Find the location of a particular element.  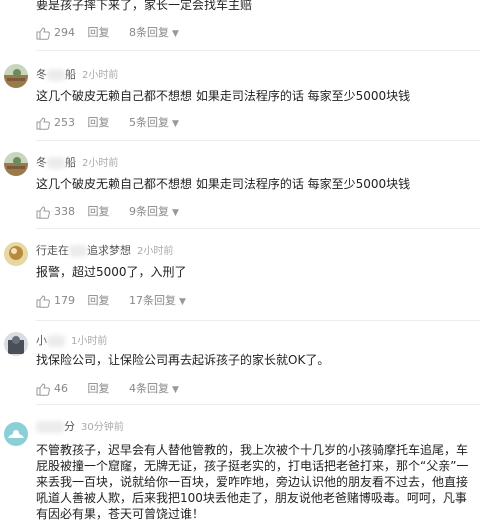

comment-top: 要是孩子摔下来了，家长一定会找车主赔 294 回复 8条回复 ▼ is located at coordinates (240, 22).